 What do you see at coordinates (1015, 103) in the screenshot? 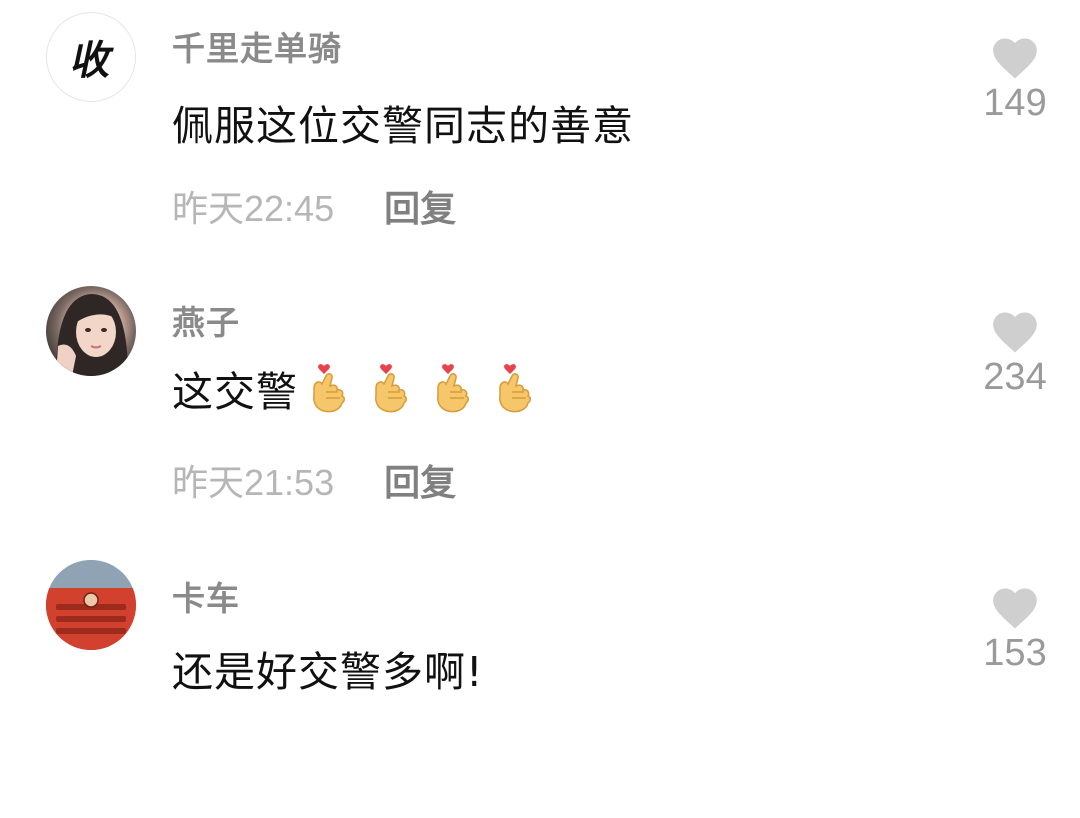
I see `like-count: 149` at bounding box center [1015, 103].